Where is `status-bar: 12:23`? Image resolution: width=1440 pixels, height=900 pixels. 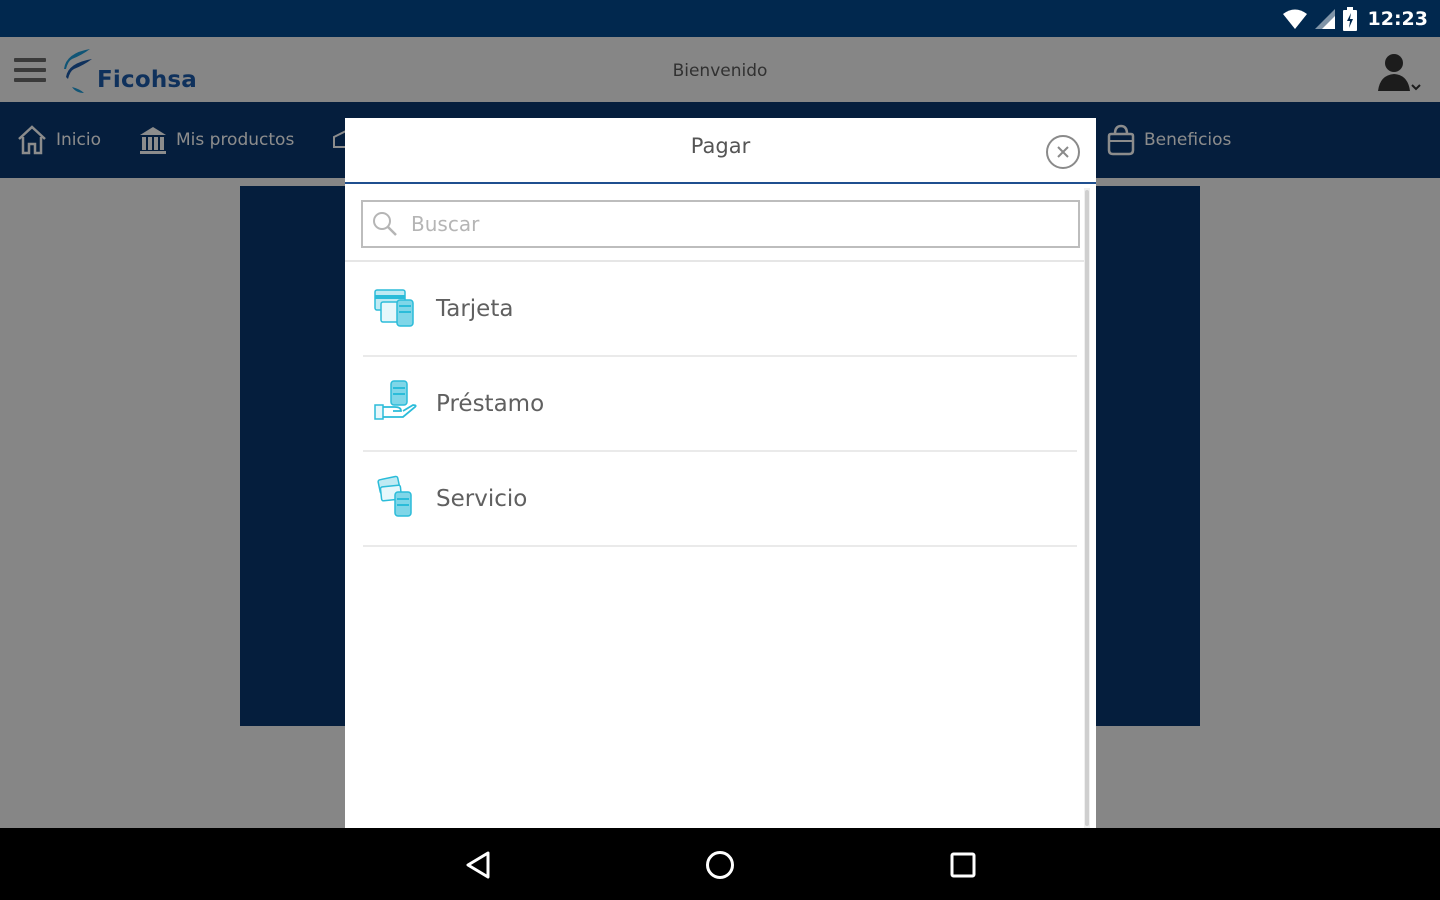 status-bar: 12:23 is located at coordinates (720, 18).